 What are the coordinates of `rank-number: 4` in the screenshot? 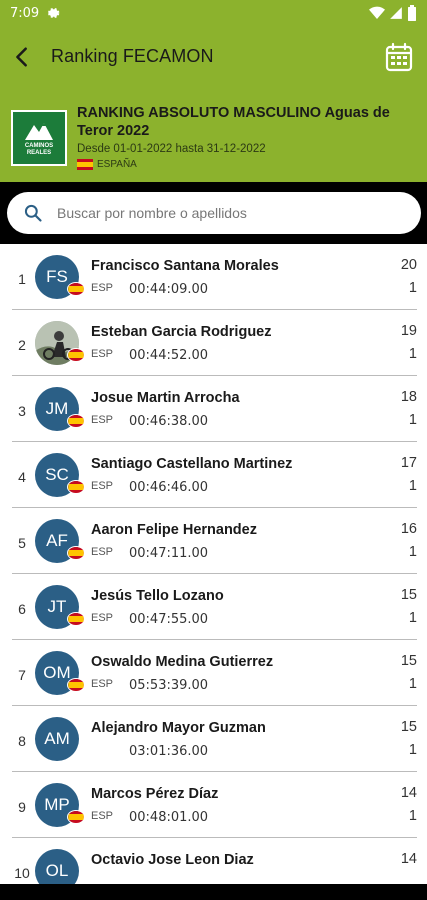 It's located at (22, 477).